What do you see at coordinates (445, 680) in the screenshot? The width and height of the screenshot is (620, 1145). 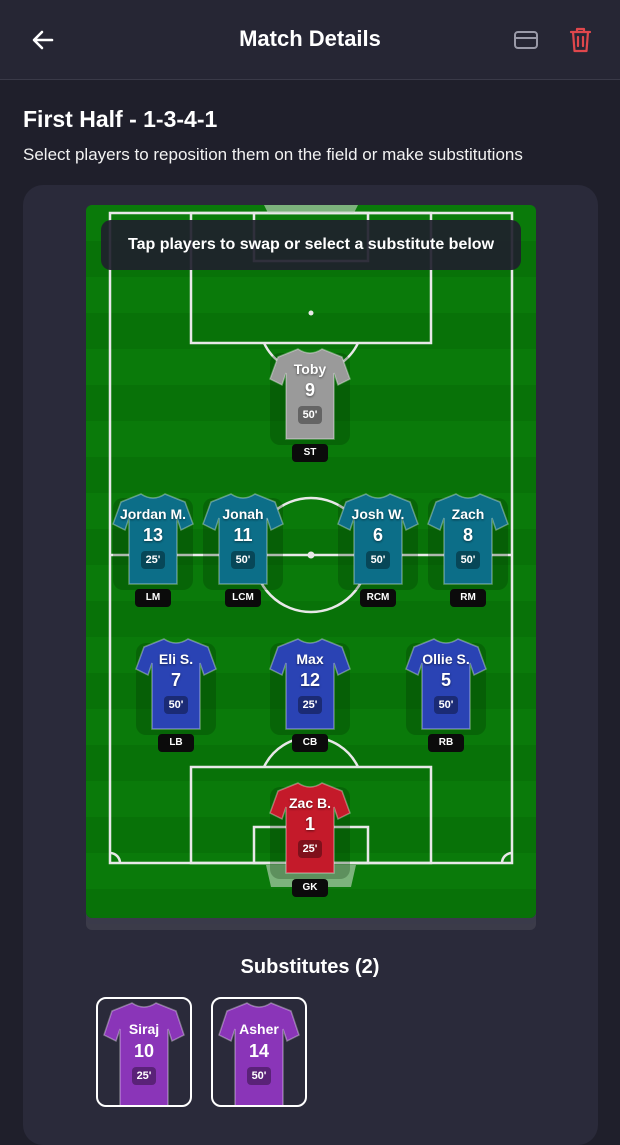 I see `player-number: 5` at bounding box center [445, 680].